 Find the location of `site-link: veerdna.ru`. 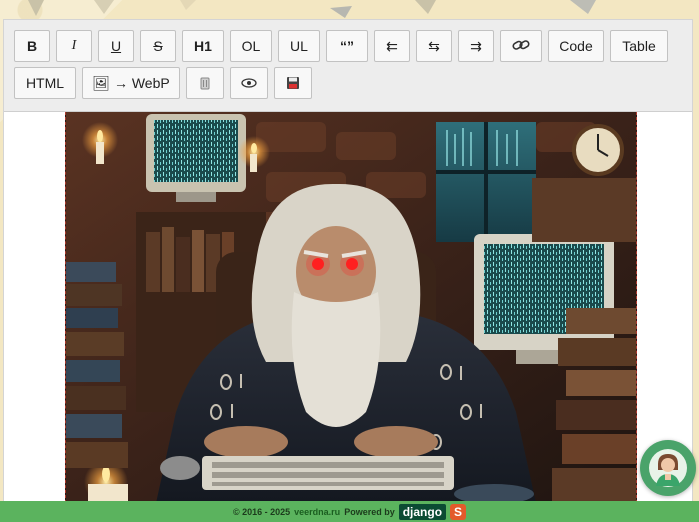

site-link: veerdna.ru is located at coordinates (317, 512).